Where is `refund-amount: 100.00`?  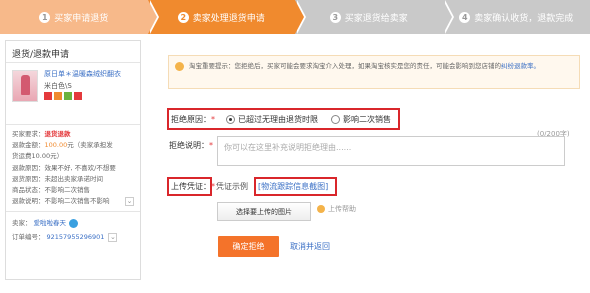
refund-amount: 100.00 is located at coordinates (56, 145).